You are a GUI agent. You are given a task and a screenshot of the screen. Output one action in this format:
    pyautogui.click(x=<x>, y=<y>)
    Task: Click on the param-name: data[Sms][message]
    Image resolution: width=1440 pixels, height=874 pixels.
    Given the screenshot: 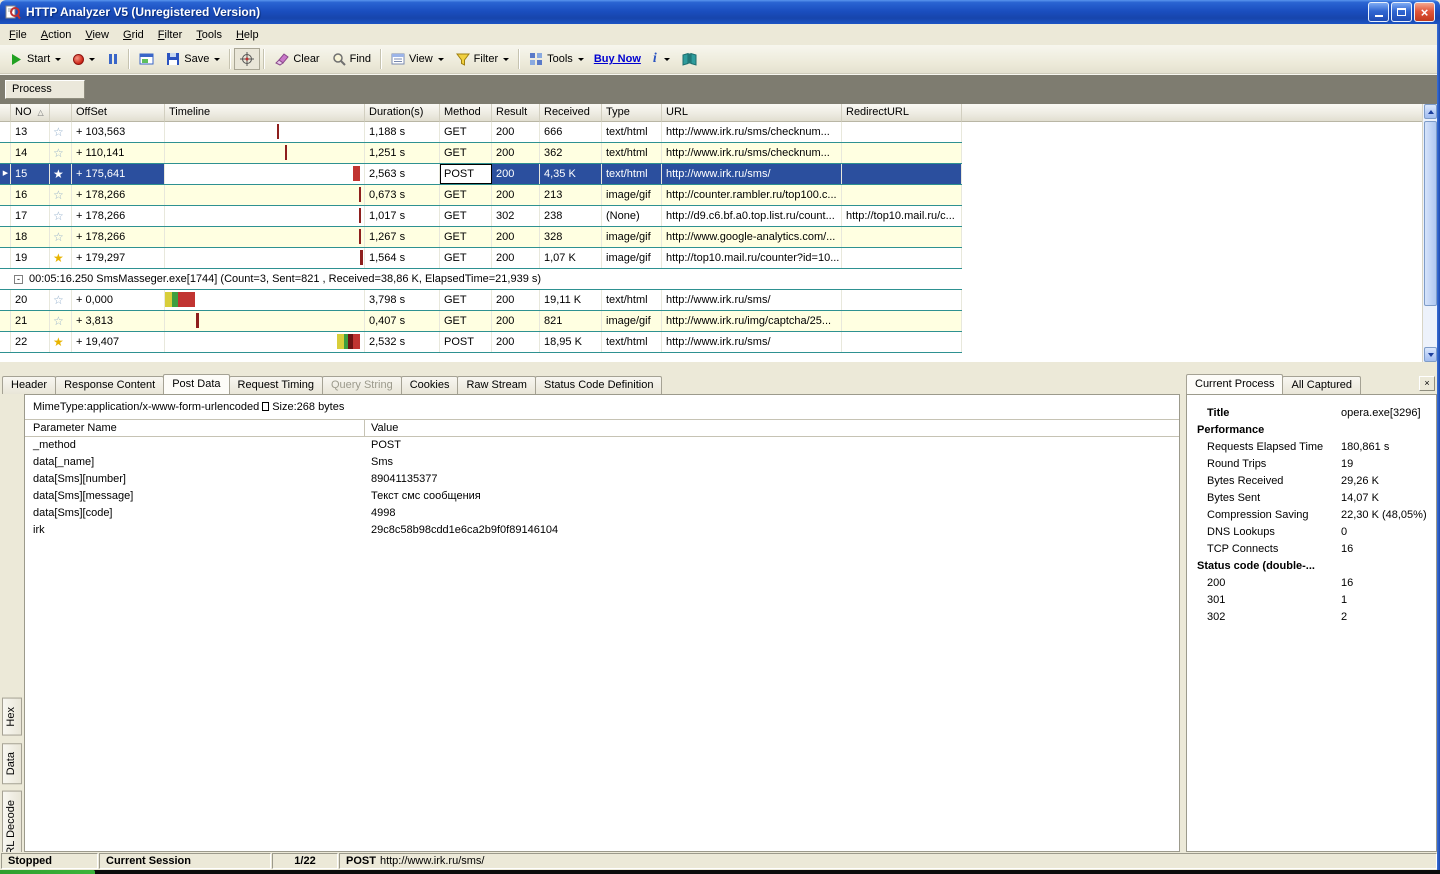 What is the action you would take?
    pyautogui.click(x=83, y=496)
    